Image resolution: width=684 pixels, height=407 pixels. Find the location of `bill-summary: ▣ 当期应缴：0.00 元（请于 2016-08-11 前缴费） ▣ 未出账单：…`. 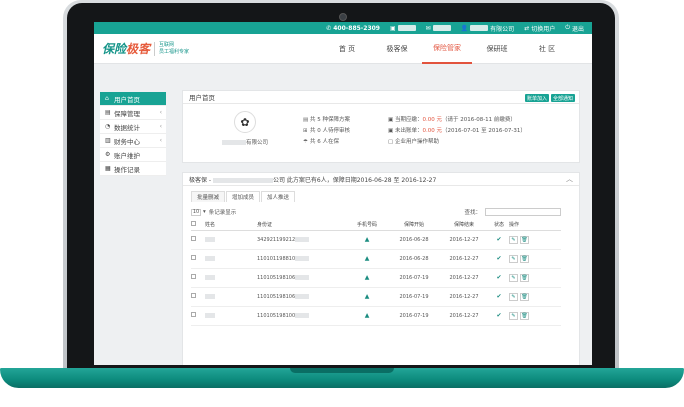

bill-summary: ▣ 当期应缴：0.00 元（请于 2016-08-11 前缴费） ▣ 未出账单：… is located at coordinates (457, 131).